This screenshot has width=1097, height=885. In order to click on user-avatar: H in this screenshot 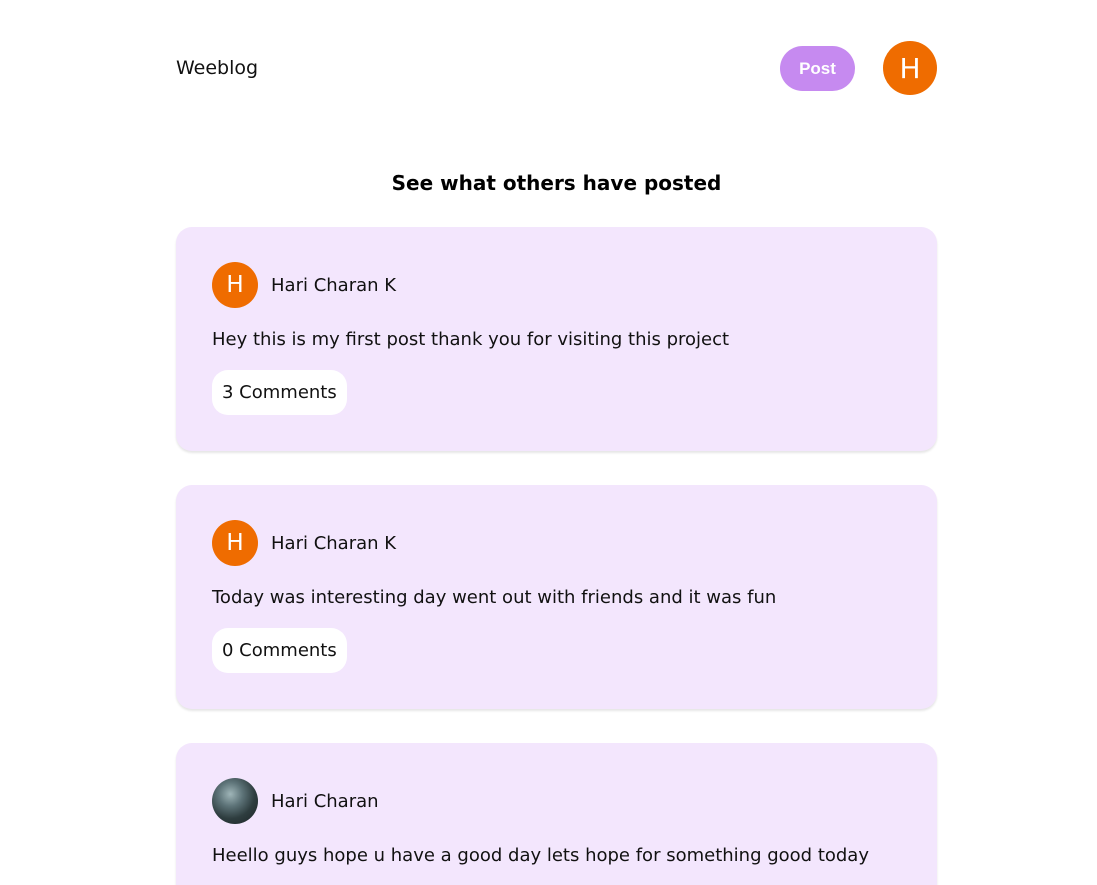, I will do `click(910, 68)`.